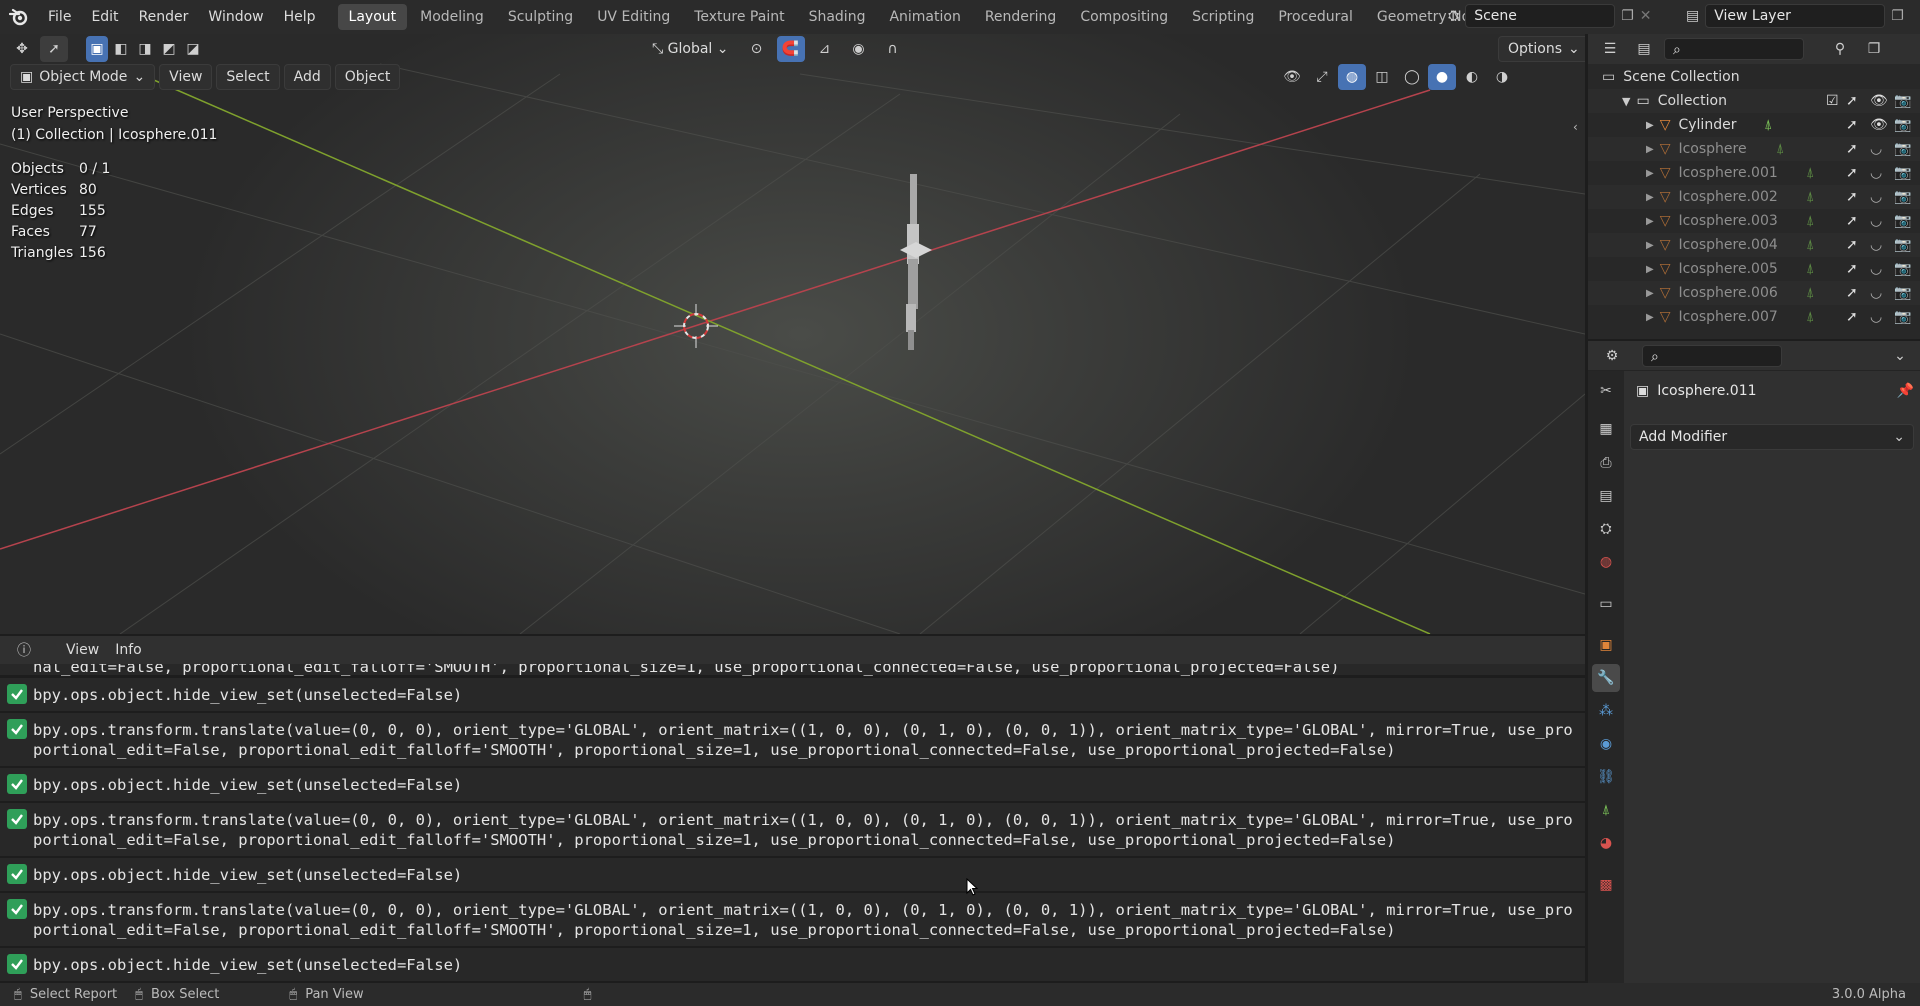 Image resolution: width=1920 pixels, height=1006 pixels. What do you see at coordinates (1540, 16) in the screenshot?
I see `scene-field: Scene` at bounding box center [1540, 16].